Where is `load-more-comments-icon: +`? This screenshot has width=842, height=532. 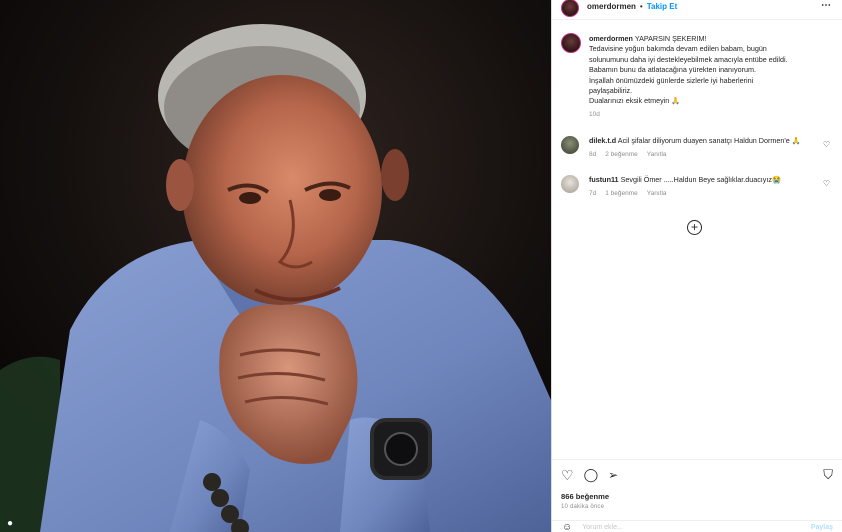 load-more-comments-icon: + is located at coordinates (694, 227).